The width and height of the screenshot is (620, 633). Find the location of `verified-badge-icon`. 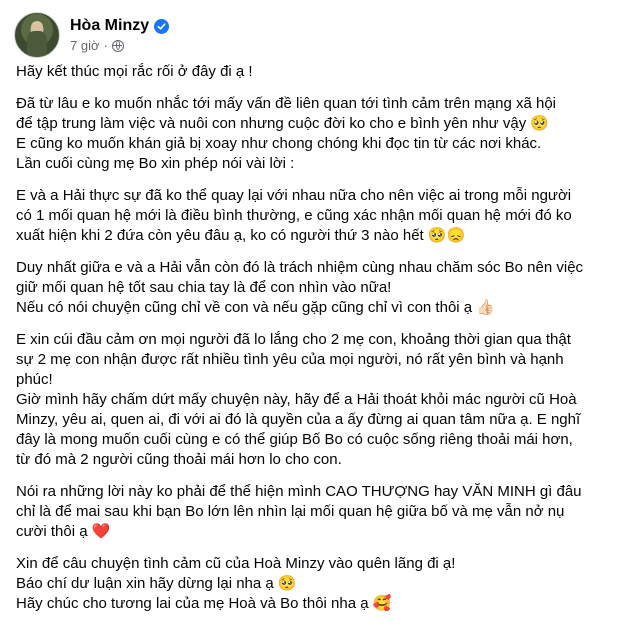

verified-badge-icon is located at coordinates (162, 26).